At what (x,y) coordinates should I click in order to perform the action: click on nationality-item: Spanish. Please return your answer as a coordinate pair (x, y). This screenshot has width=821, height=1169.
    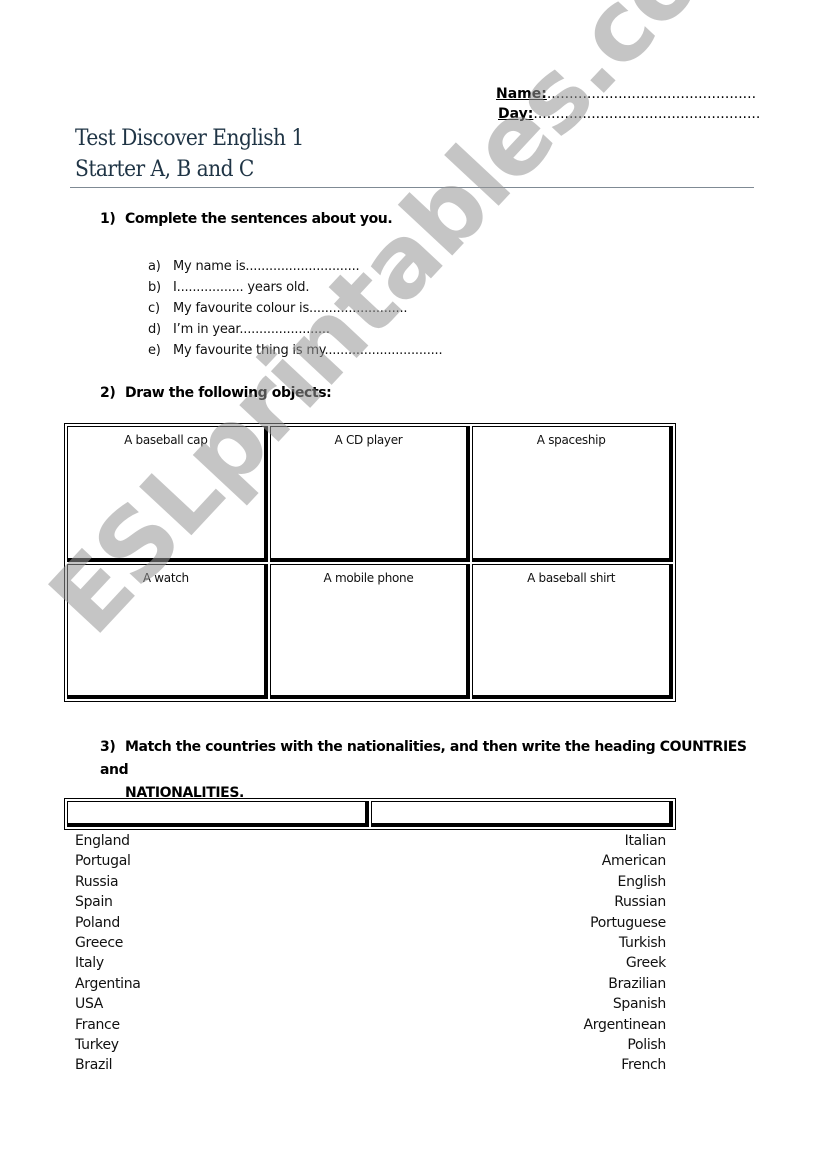
    Looking at the image, I should click on (639, 1004).